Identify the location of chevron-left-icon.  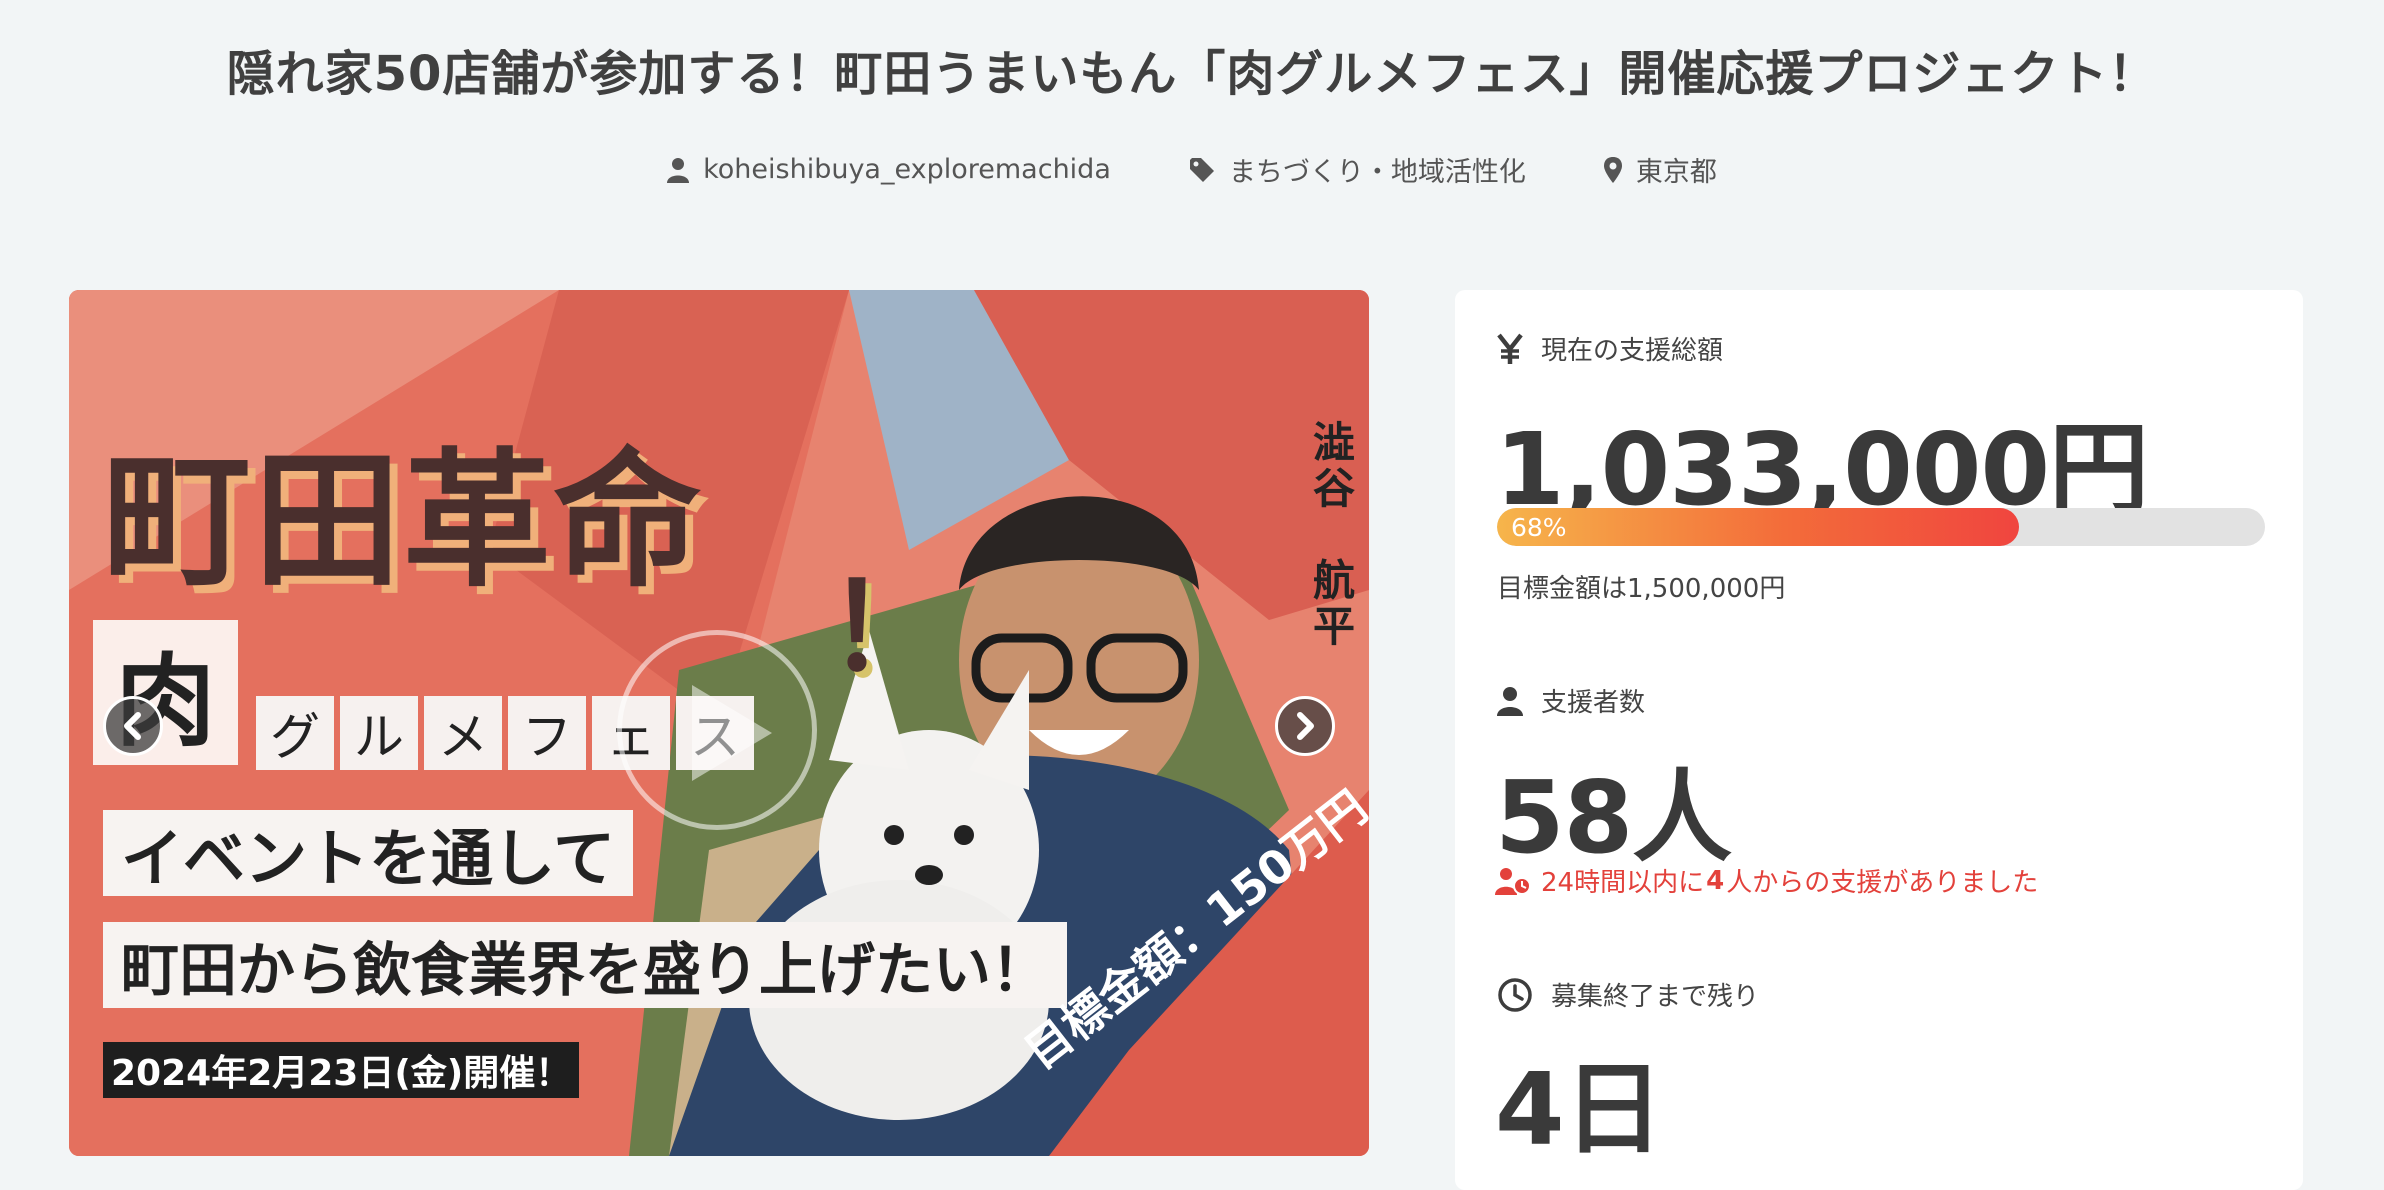
(132, 726).